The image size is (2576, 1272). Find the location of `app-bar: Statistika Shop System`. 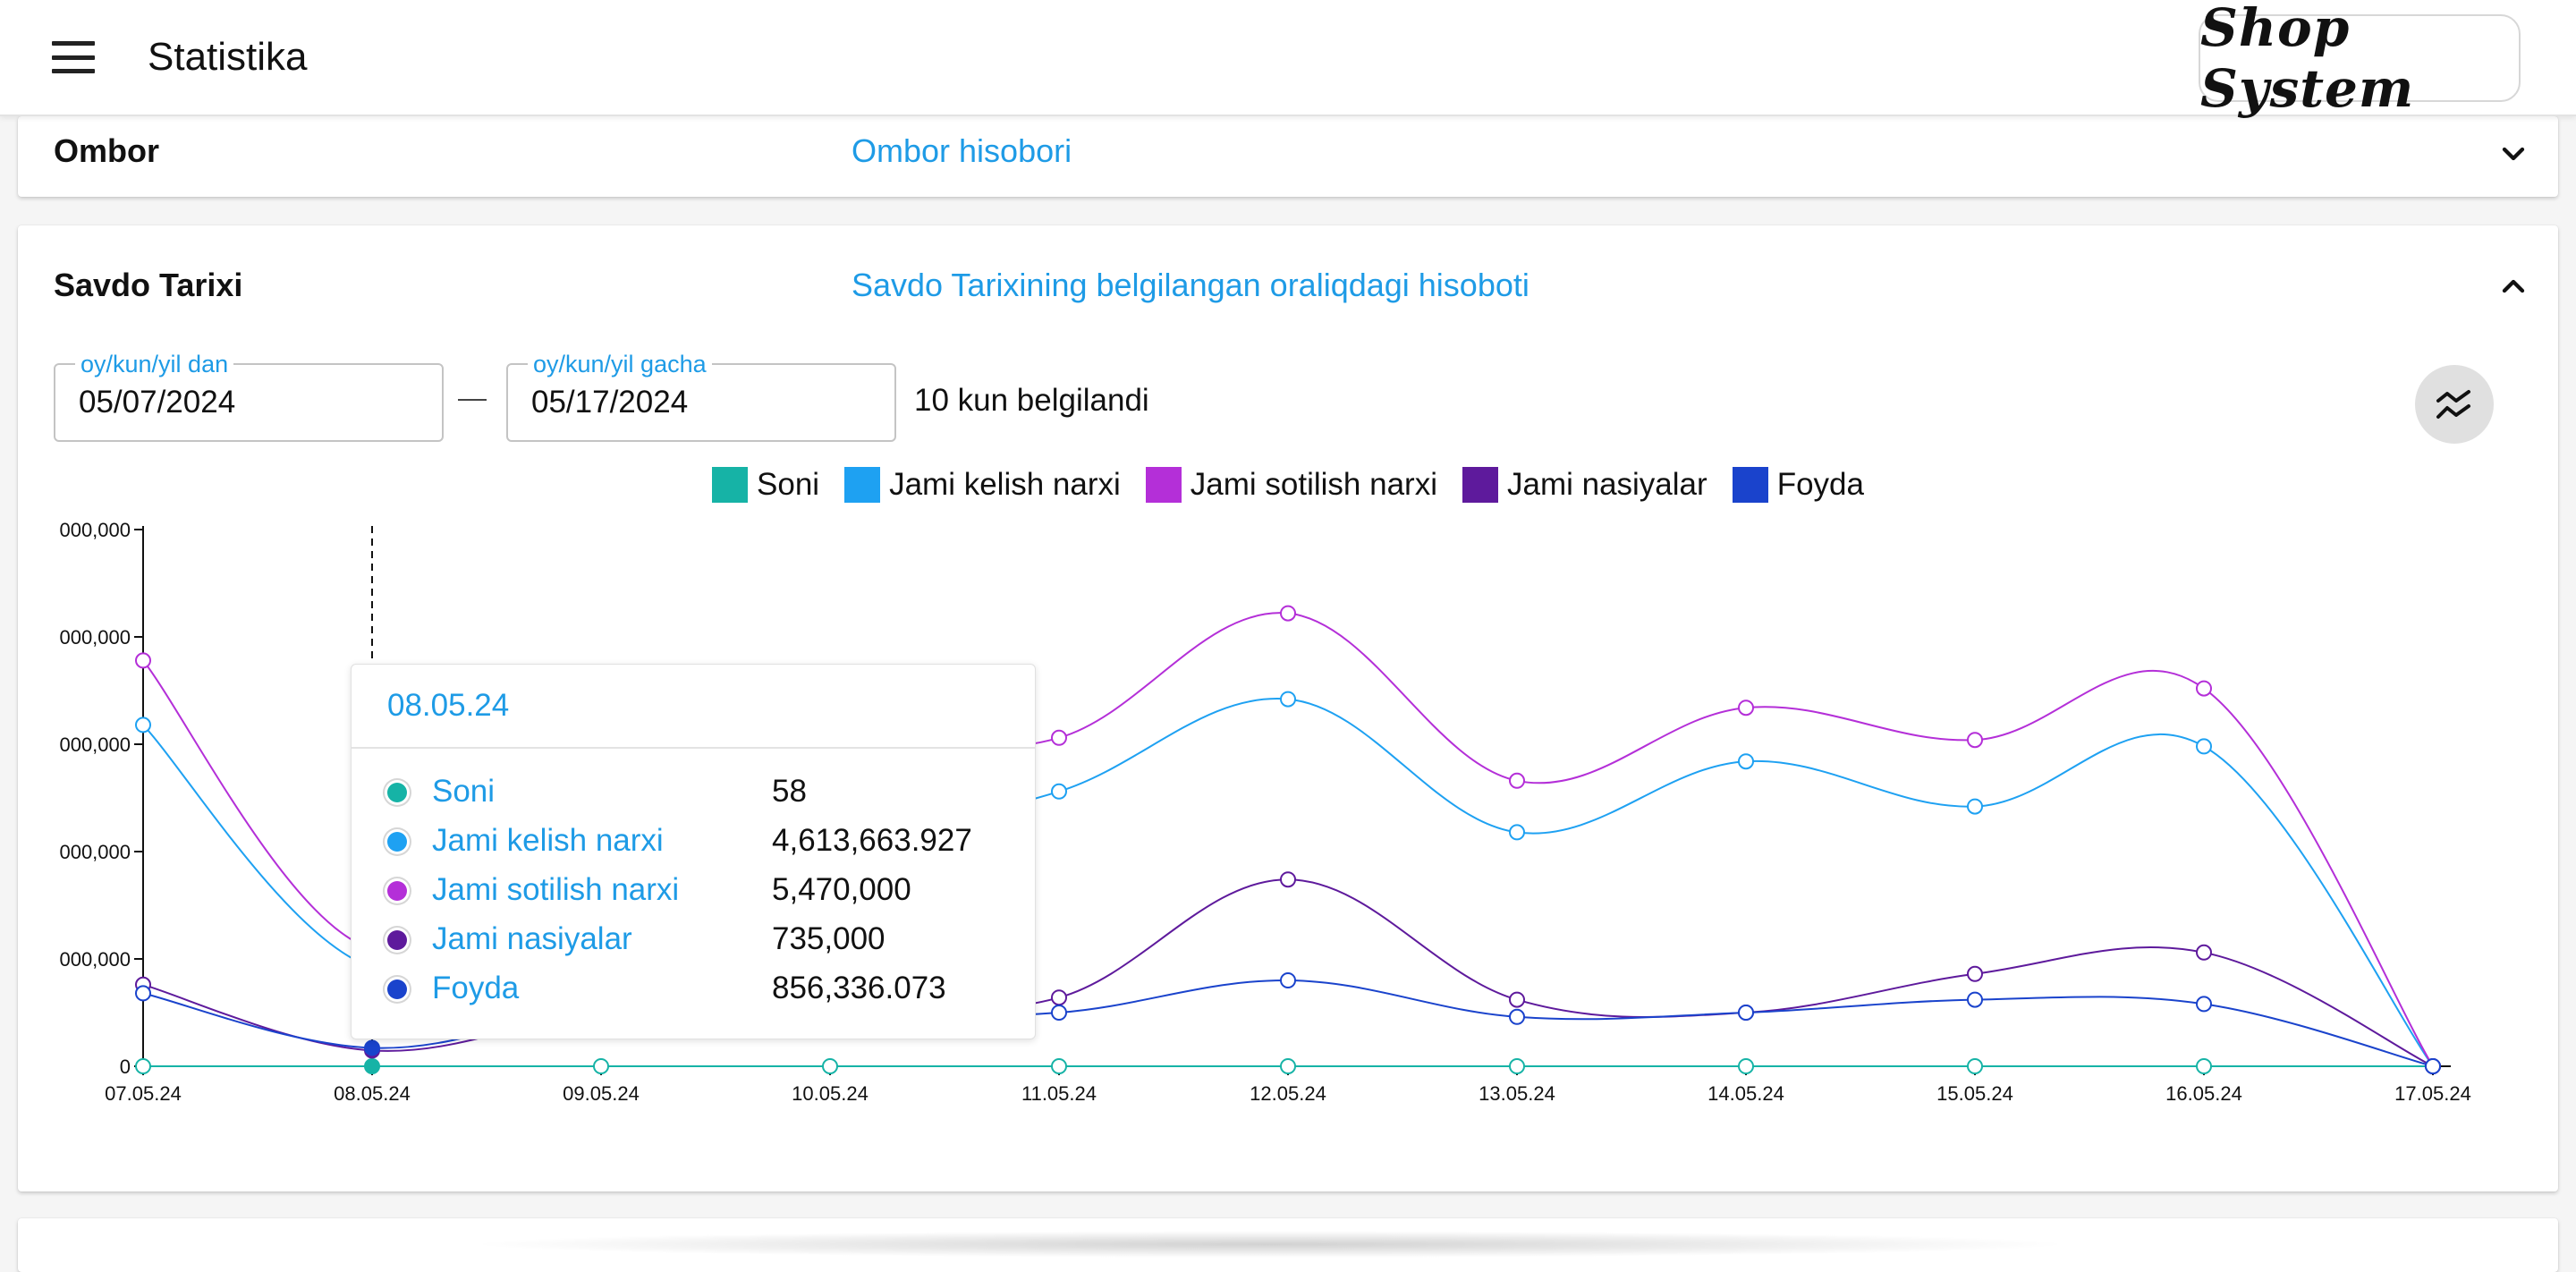

app-bar: Statistika Shop System is located at coordinates (1288, 59).